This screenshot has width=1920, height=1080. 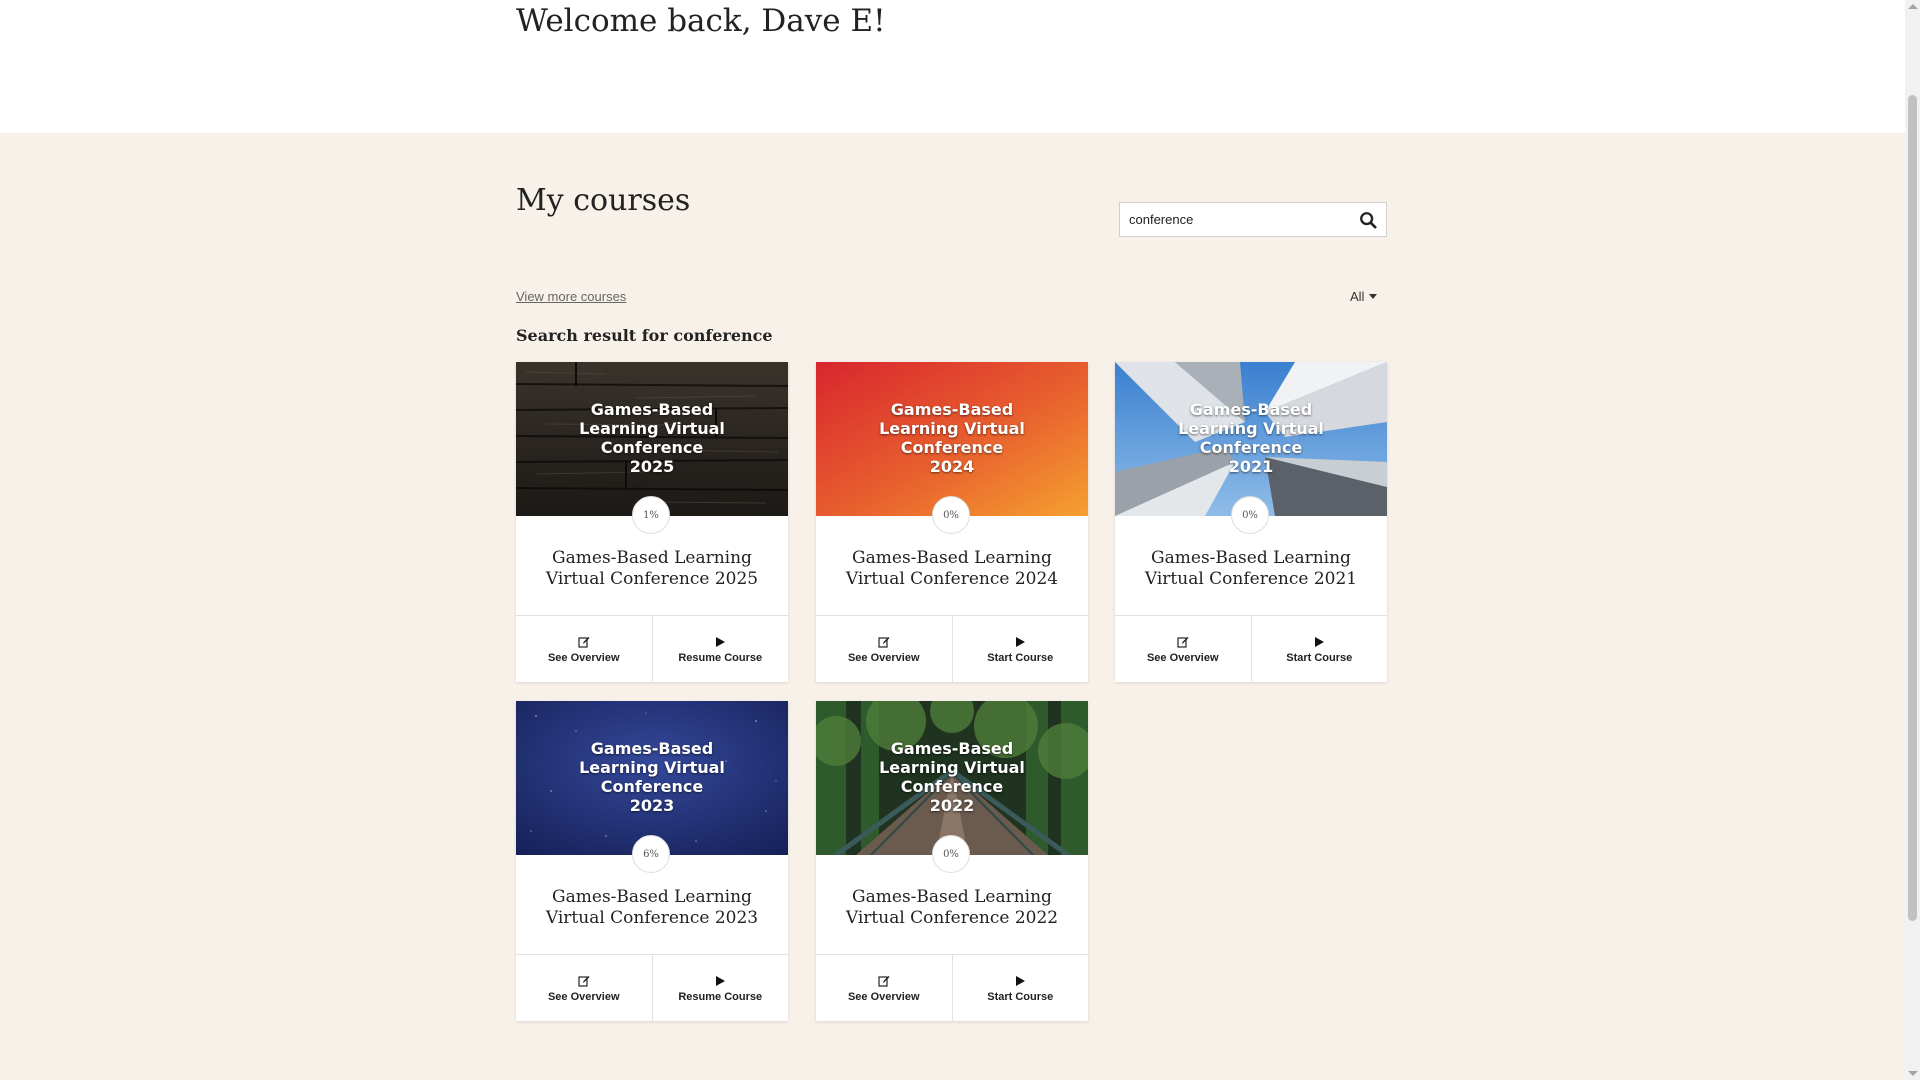 What do you see at coordinates (651, 515) in the screenshot?
I see `progress-badge: 1%` at bounding box center [651, 515].